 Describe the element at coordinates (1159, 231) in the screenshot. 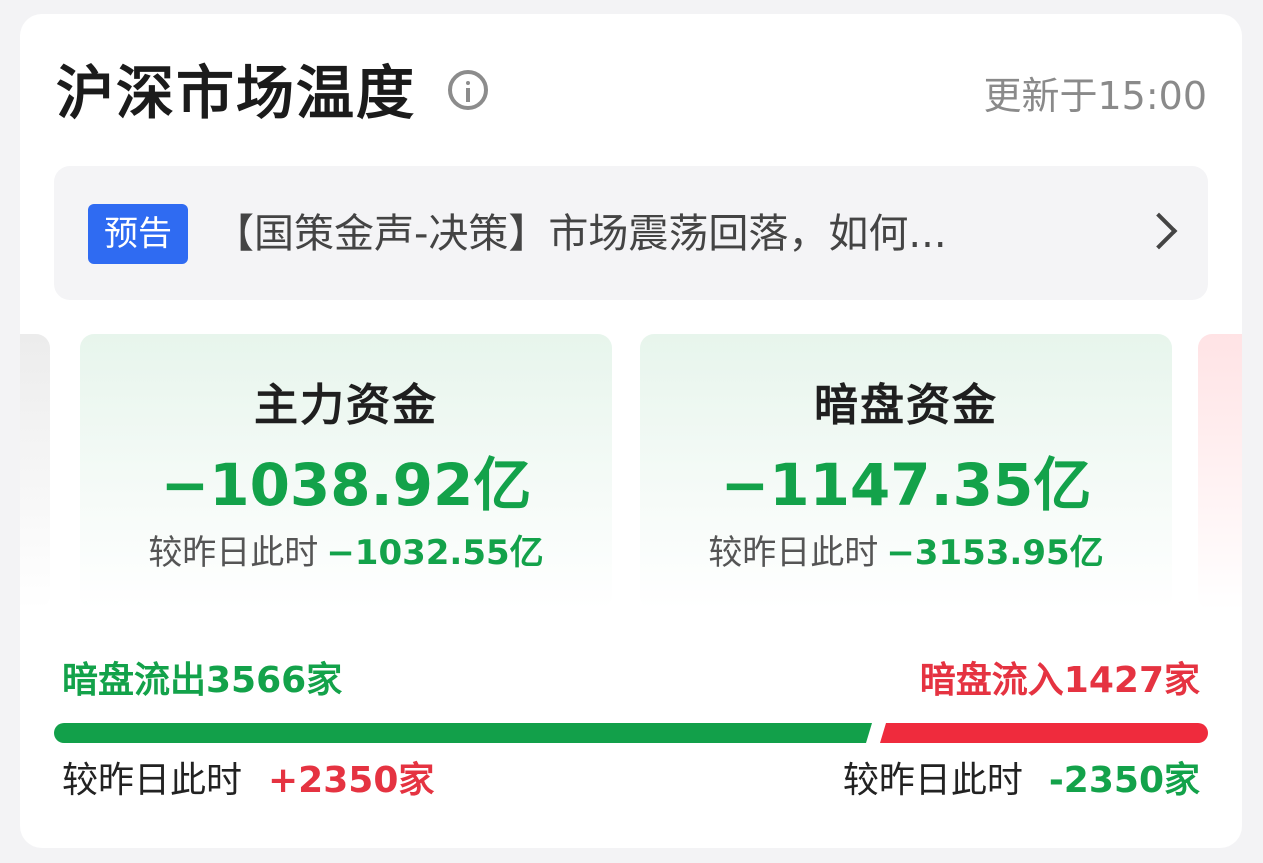

I see `chevron-right-icon` at that location.